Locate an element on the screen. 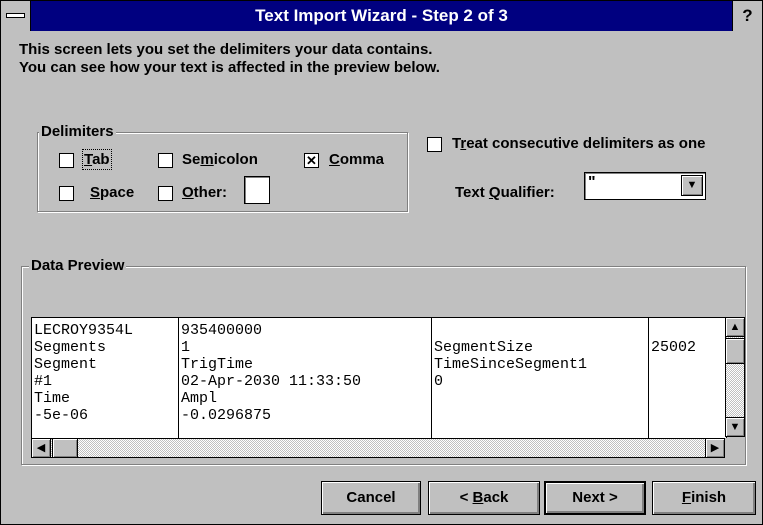 Image resolution: width=763 pixels, height=525 pixels. preview-cell: -5e-06 is located at coordinates (61, 415).